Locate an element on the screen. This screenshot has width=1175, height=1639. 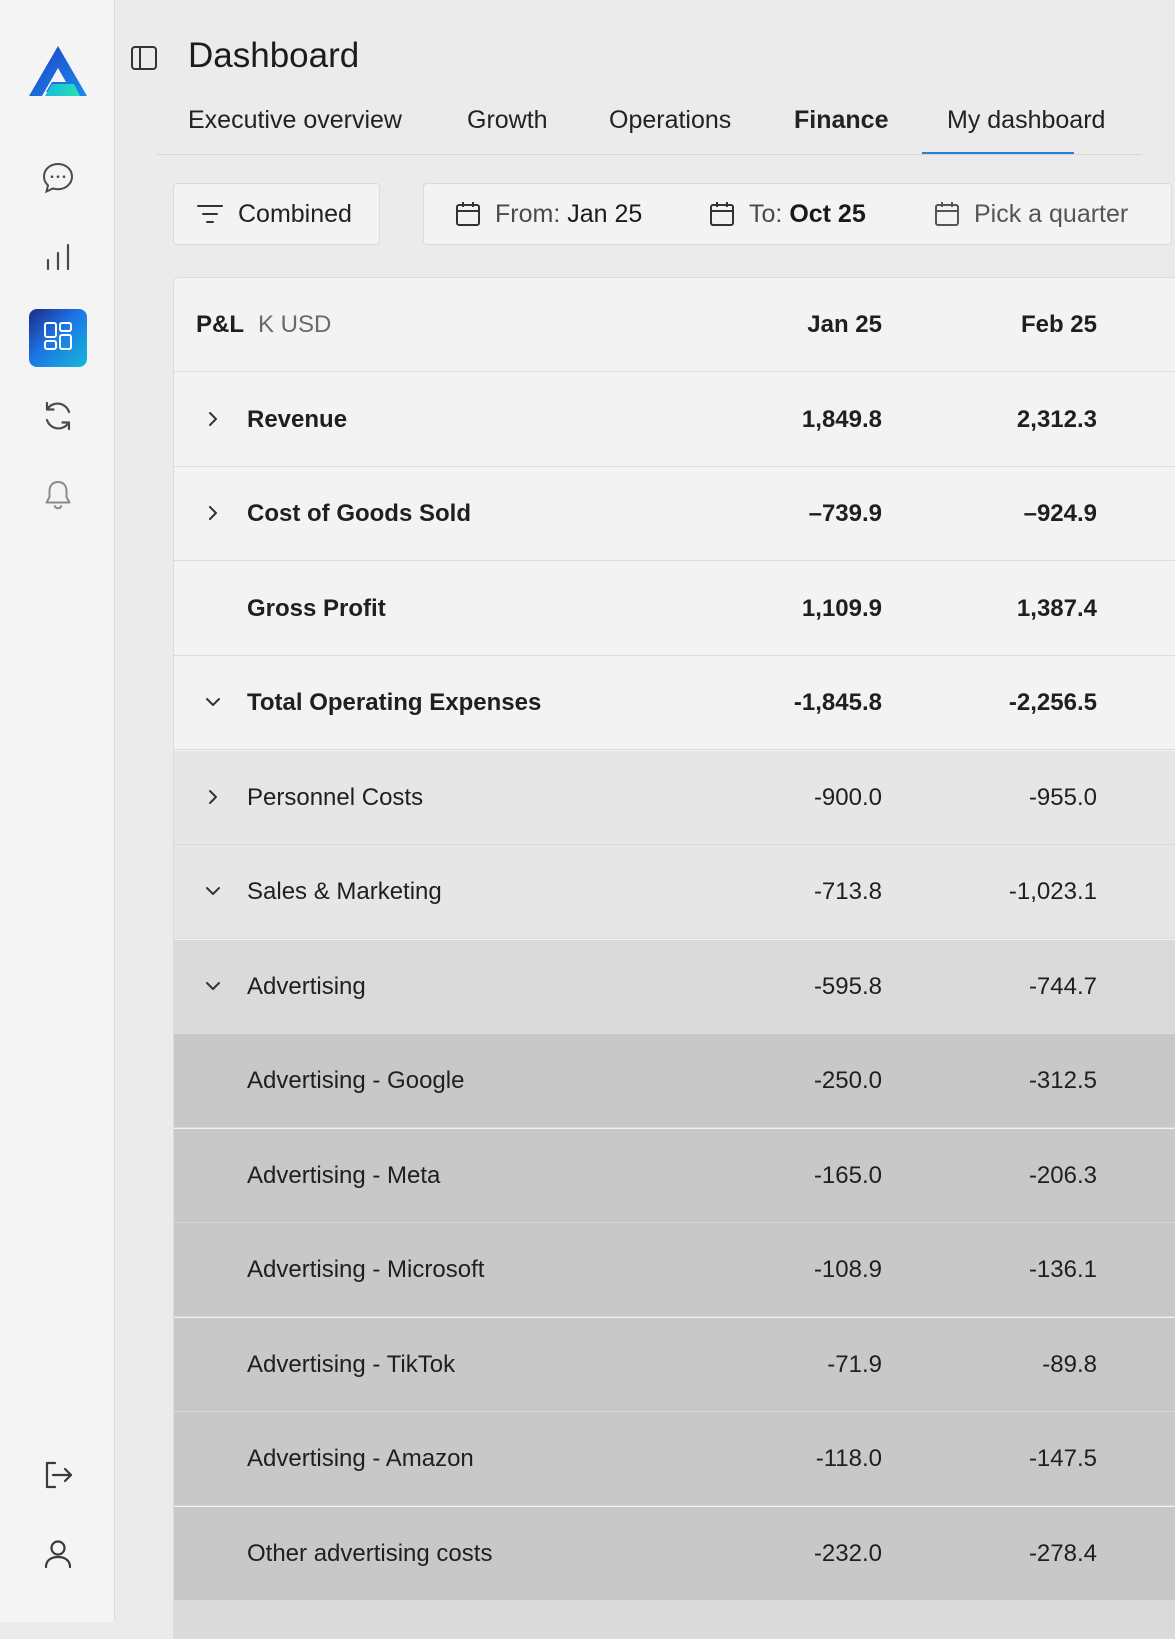
active-tab-indicator is located at coordinates (998, 153).